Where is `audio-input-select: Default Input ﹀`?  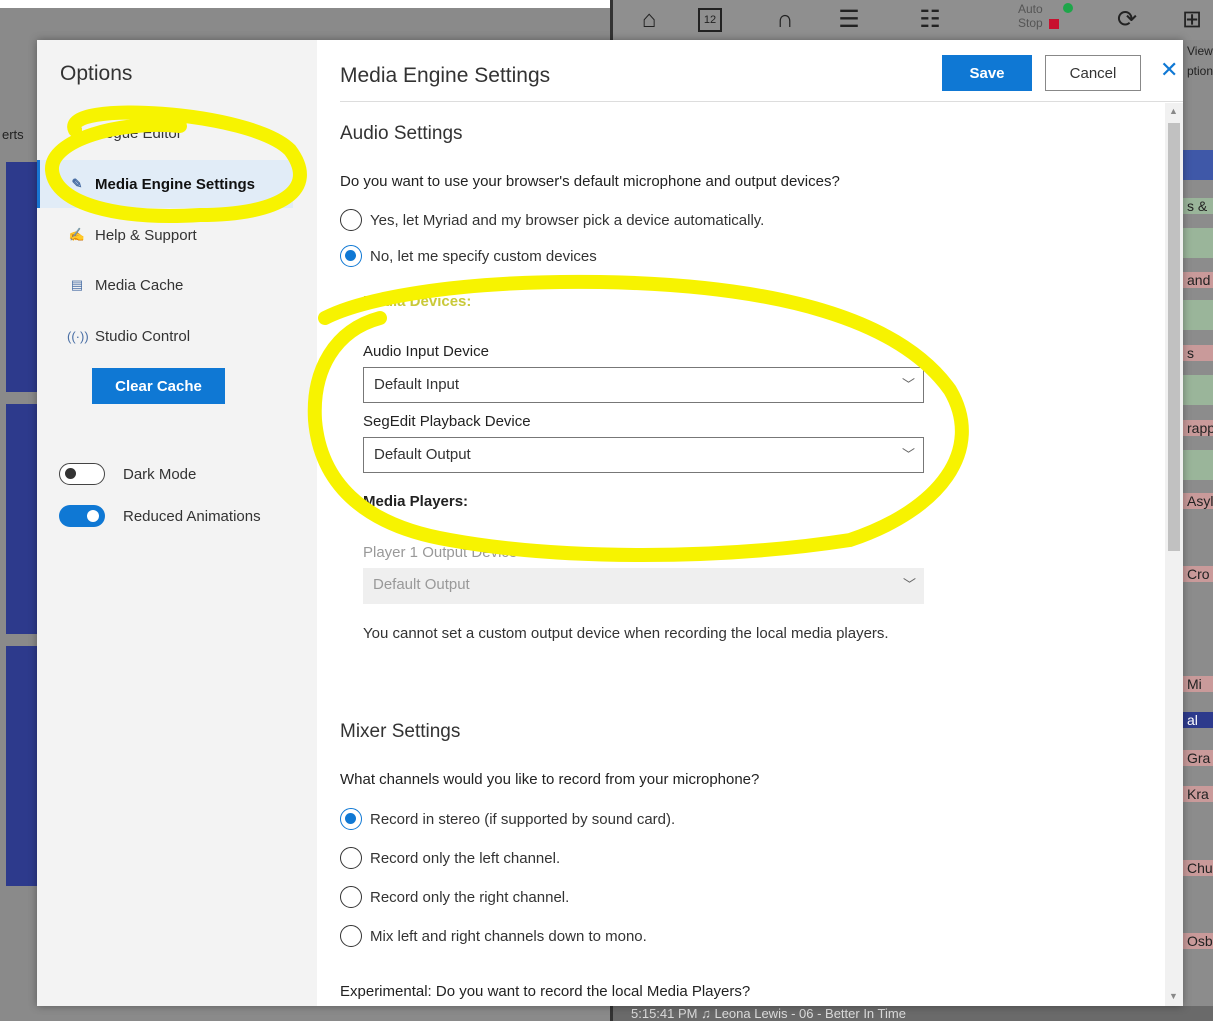 audio-input-select: Default Input ﹀ is located at coordinates (643, 385).